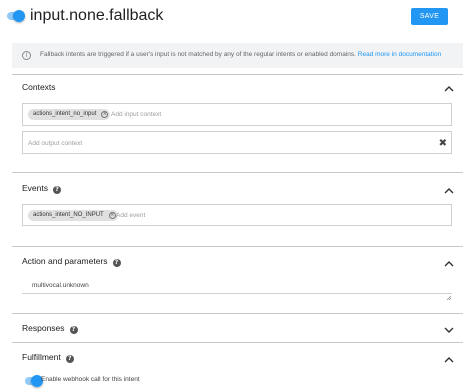 The width and height of the screenshot is (474, 392). What do you see at coordinates (19, 16) in the screenshot?
I see `toggle-knob` at bounding box center [19, 16].